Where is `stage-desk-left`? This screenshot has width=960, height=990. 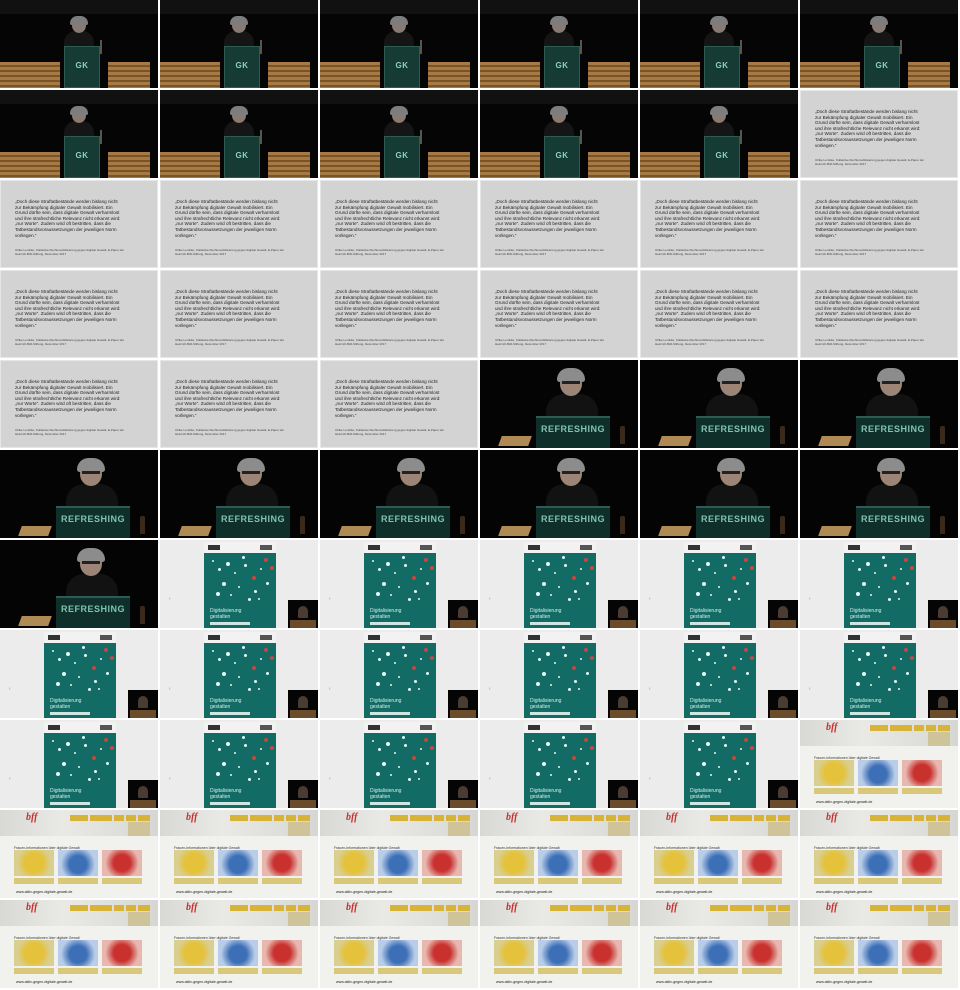
stage-desk-left is located at coordinates (670, 75).